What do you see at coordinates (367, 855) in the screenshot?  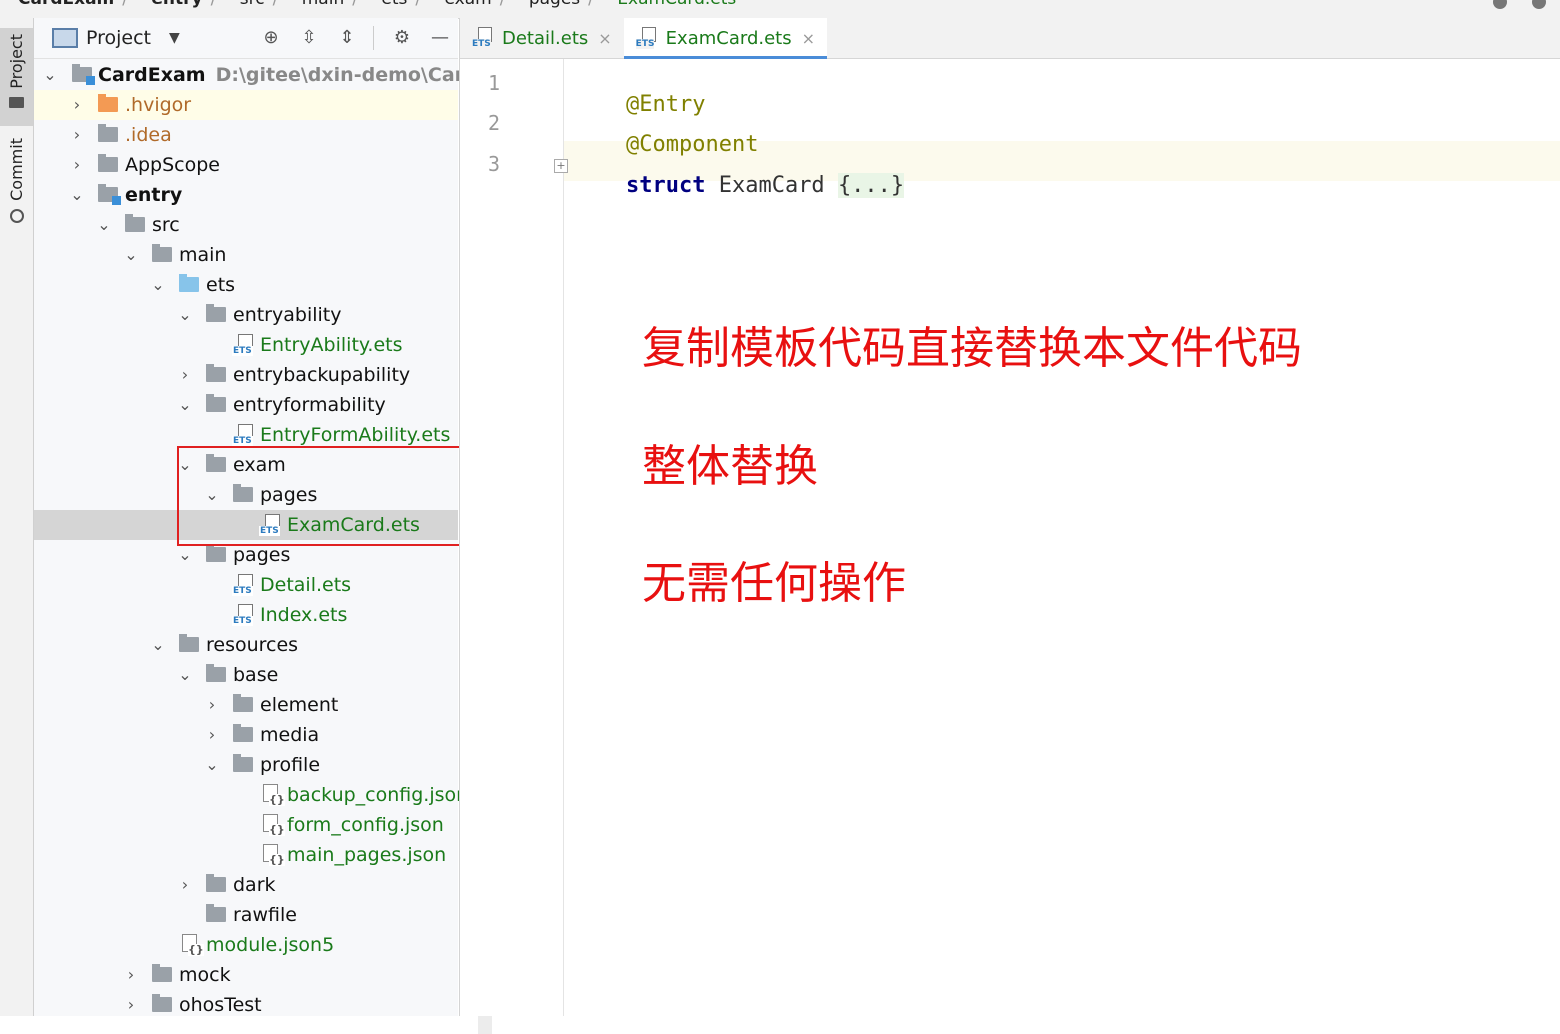 I see `tree-label: main_pages.json` at bounding box center [367, 855].